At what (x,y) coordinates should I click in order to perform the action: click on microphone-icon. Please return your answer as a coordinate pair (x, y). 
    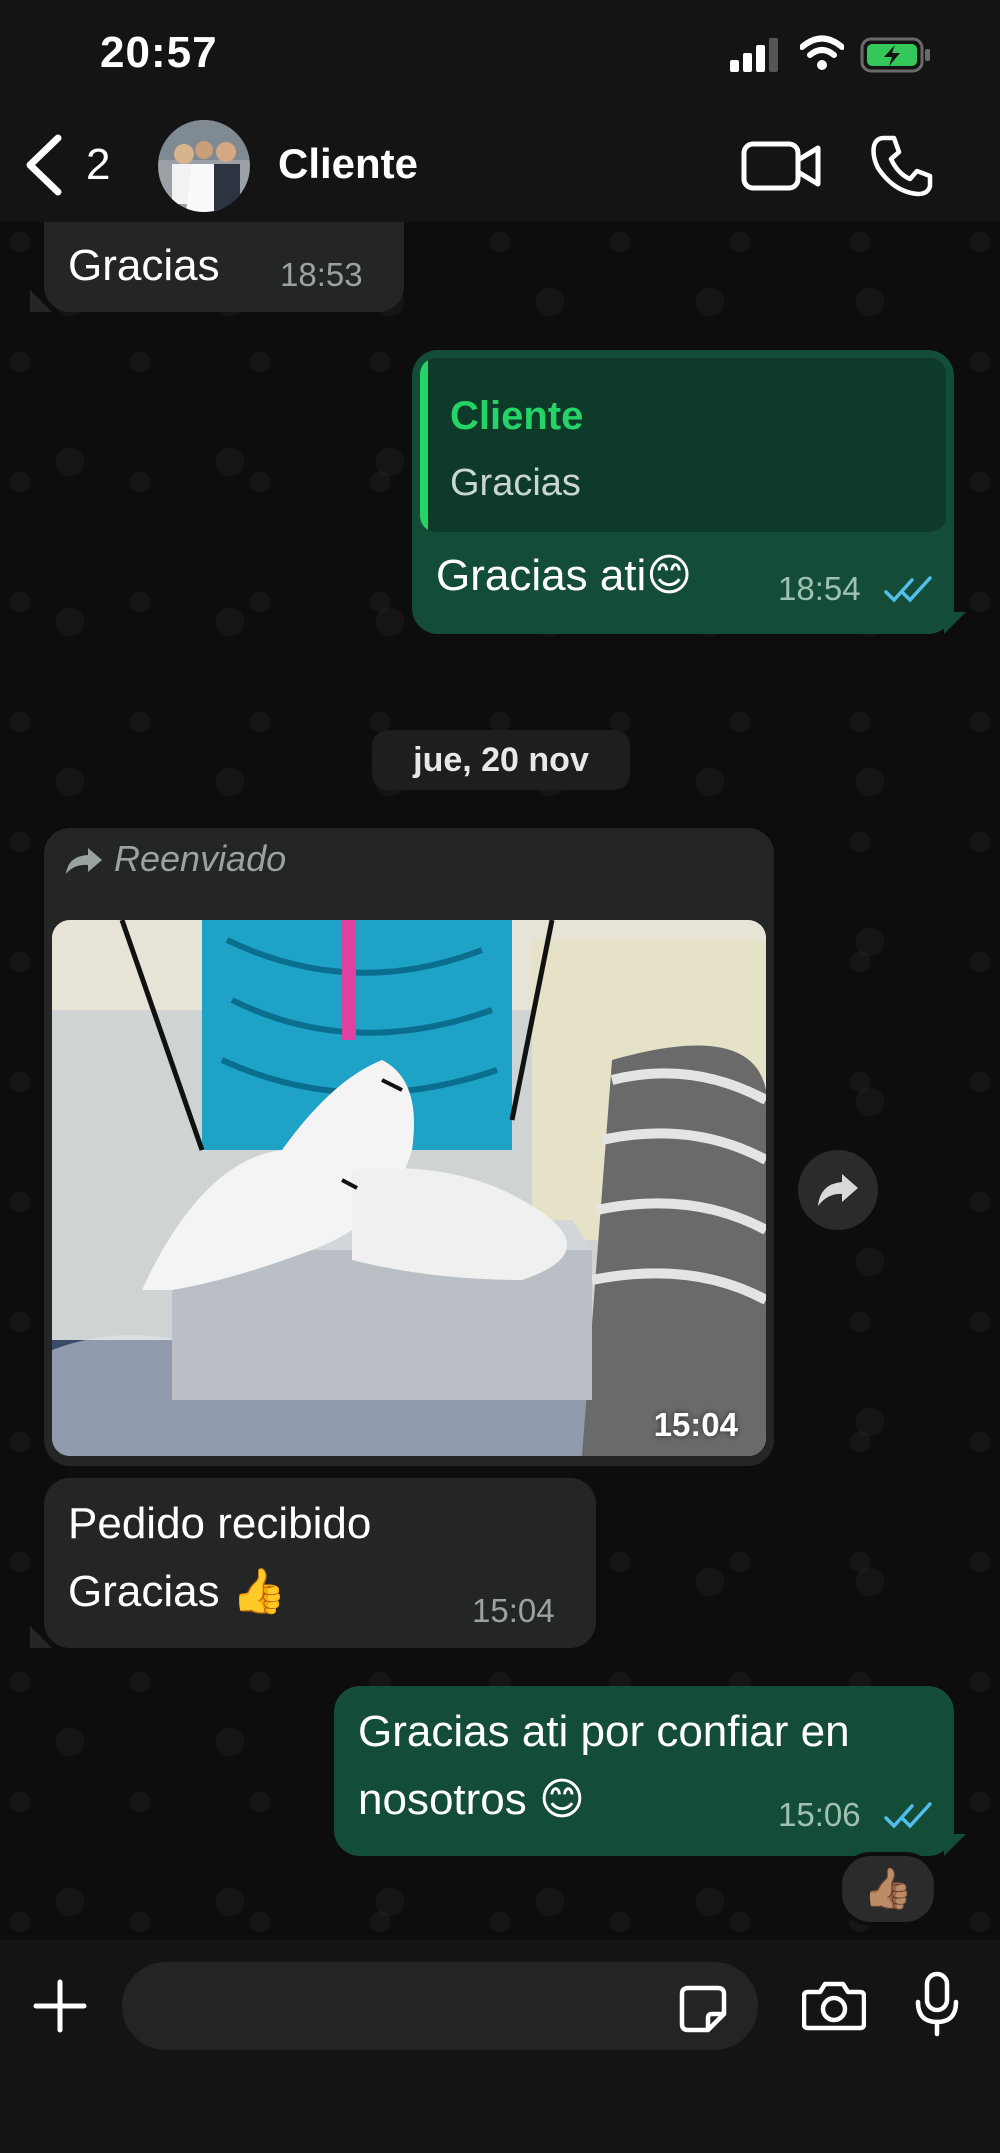
    Looking at the image, I should click on (937, 2007).